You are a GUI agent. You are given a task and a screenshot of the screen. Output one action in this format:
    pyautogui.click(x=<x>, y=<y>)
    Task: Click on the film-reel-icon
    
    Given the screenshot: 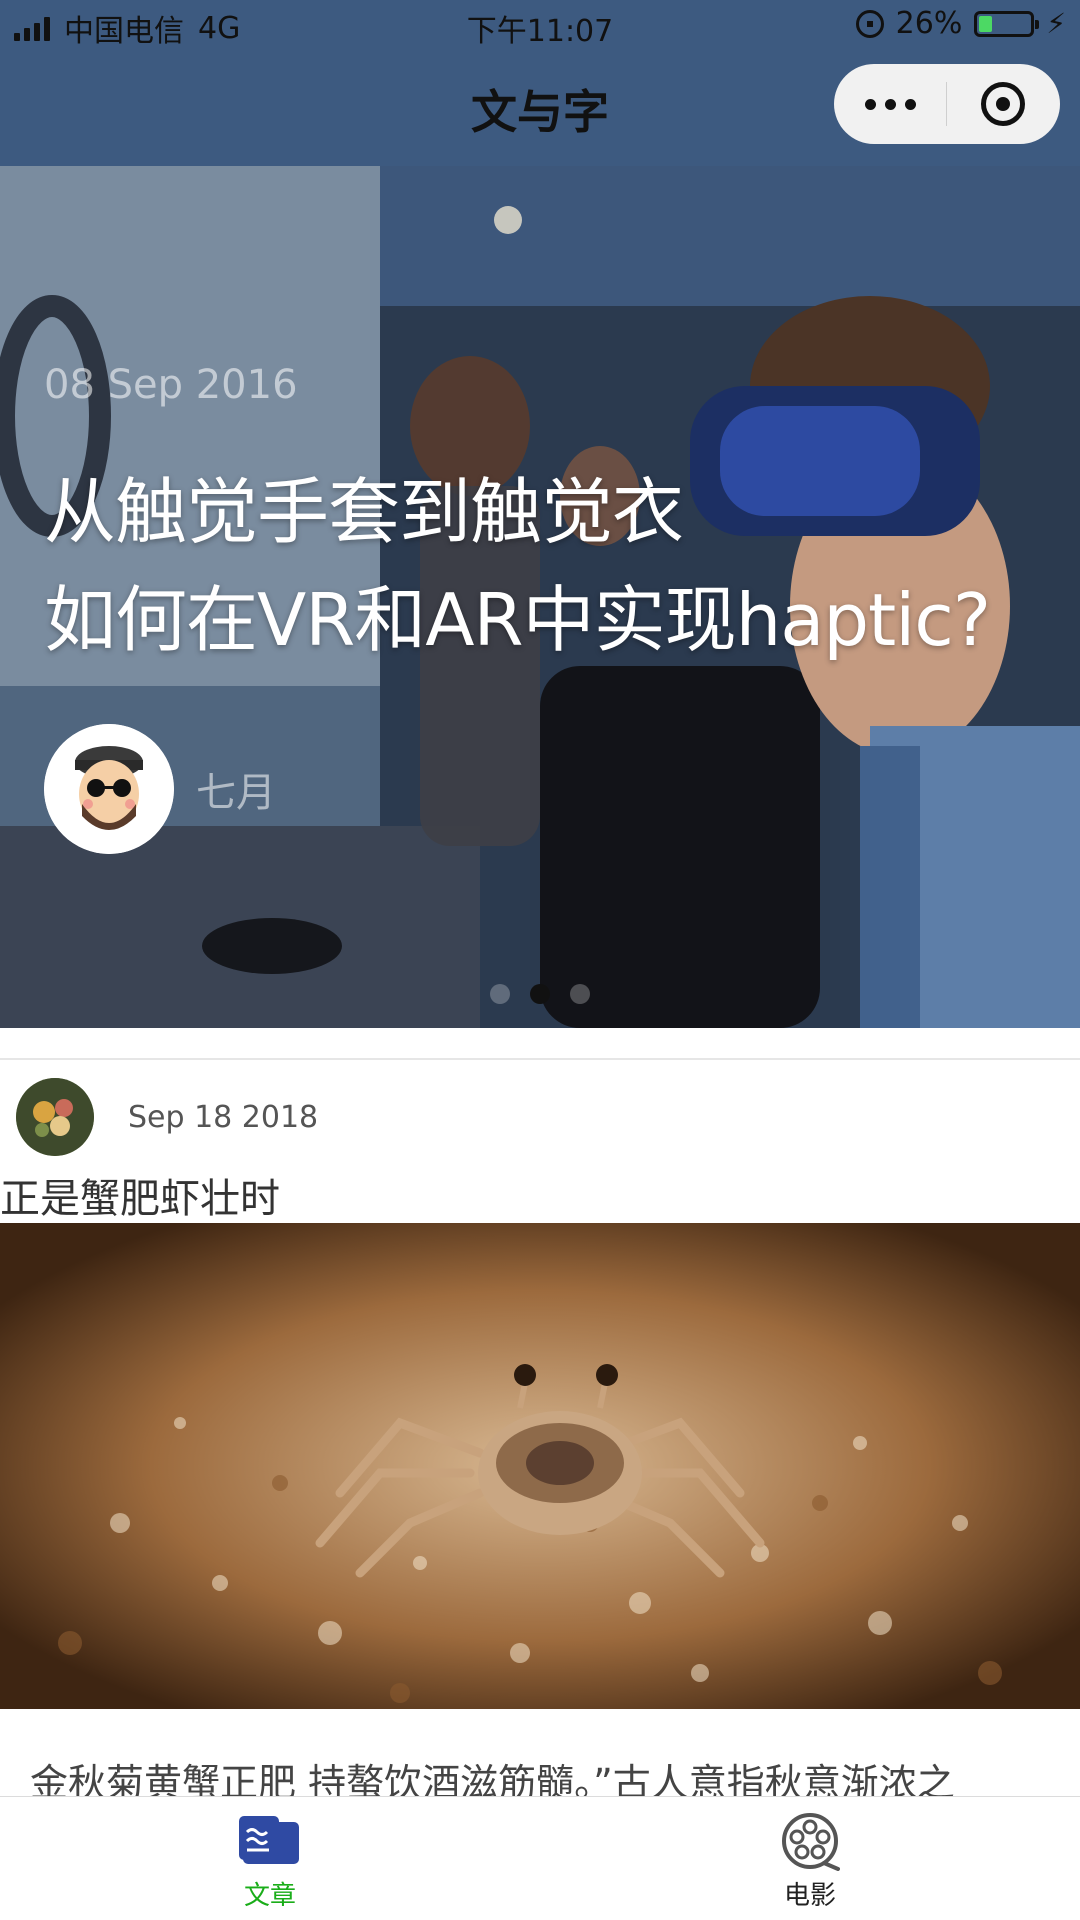 What is the action you would take?
    pyautogui.click(x=810, y=1841)
    